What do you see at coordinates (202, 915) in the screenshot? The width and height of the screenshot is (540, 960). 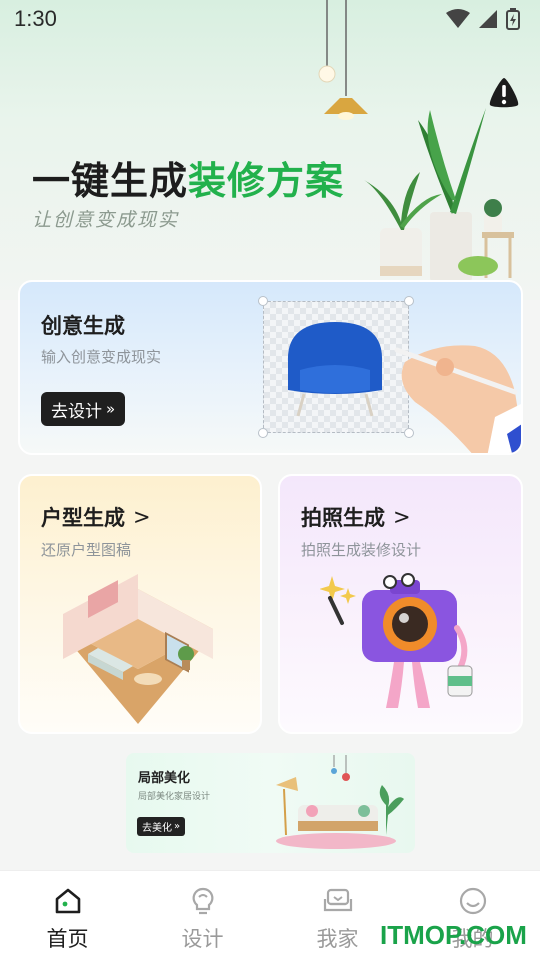 I see `tab-design: 设计` at bounding box center [202, 915].